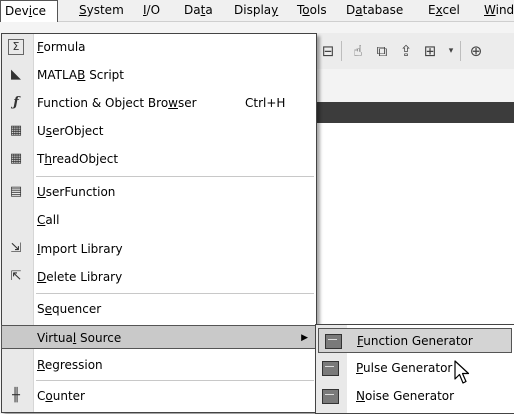 Image resolution: width=514 pixels, height=414 pixels. Describe the element at coordinates (159, 277) in the screenshot. I see `menu-item-delete-library: ⇱ Delete Library` at that location.